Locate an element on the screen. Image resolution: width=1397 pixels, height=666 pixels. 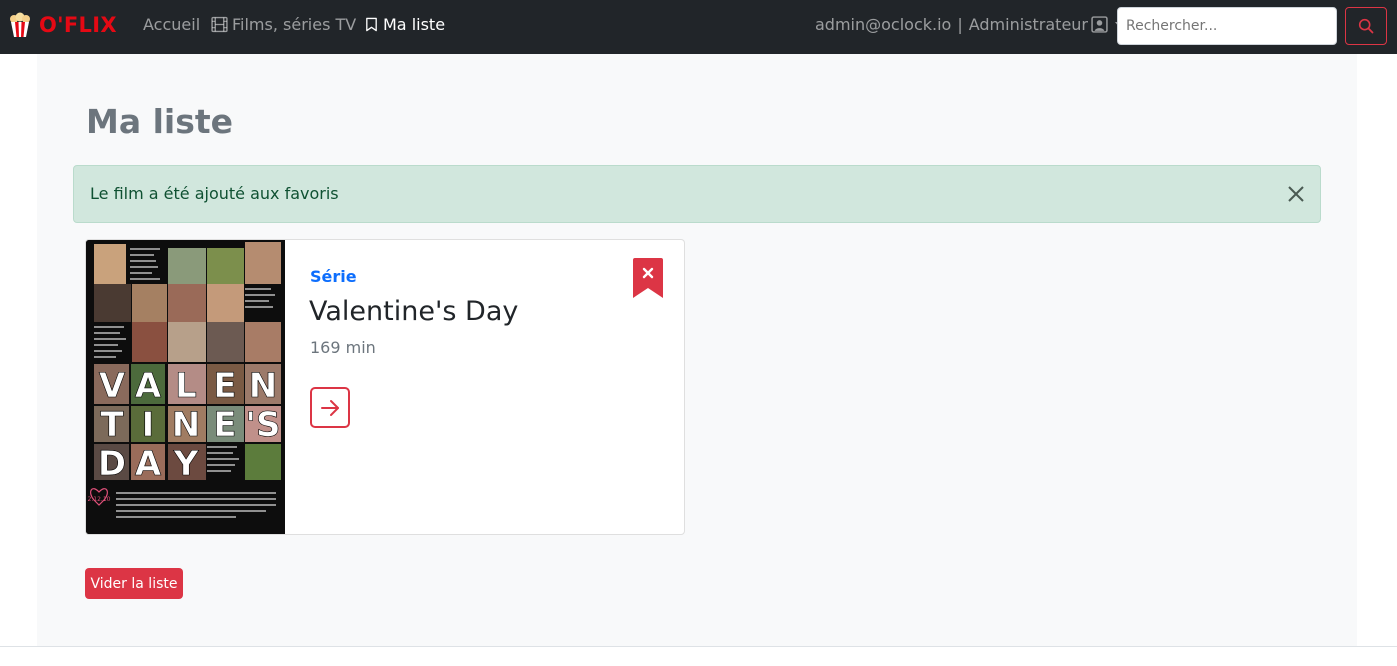
search-icon is located at coordinates (1366, 26).